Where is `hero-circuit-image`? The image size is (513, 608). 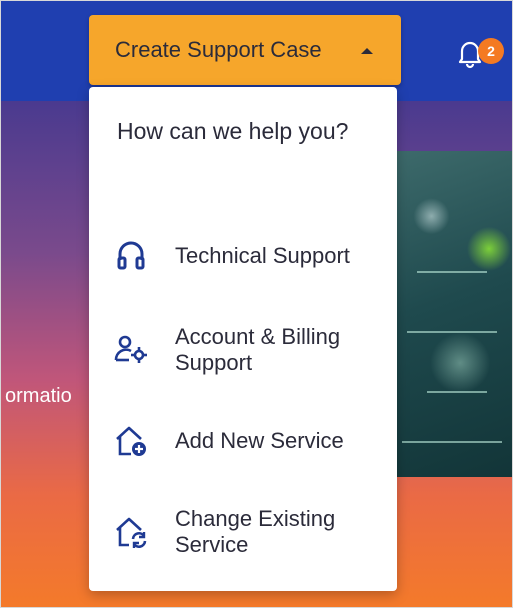 hero-circuit-image is located at coordinates (454, 314).